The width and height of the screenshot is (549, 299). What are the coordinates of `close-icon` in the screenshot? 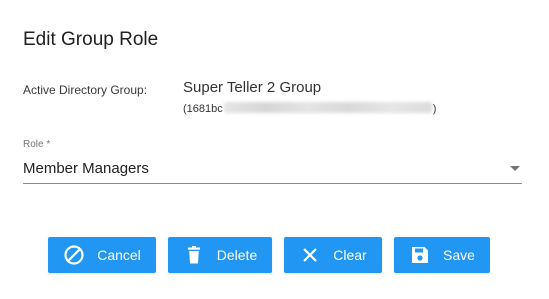 It's located at (310, 255).